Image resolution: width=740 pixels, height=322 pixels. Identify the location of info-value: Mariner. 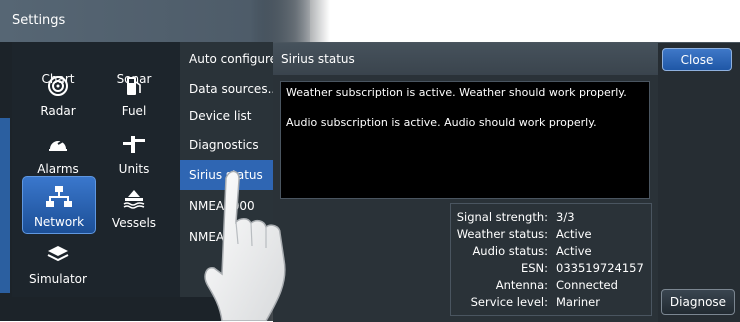
(578, 302).